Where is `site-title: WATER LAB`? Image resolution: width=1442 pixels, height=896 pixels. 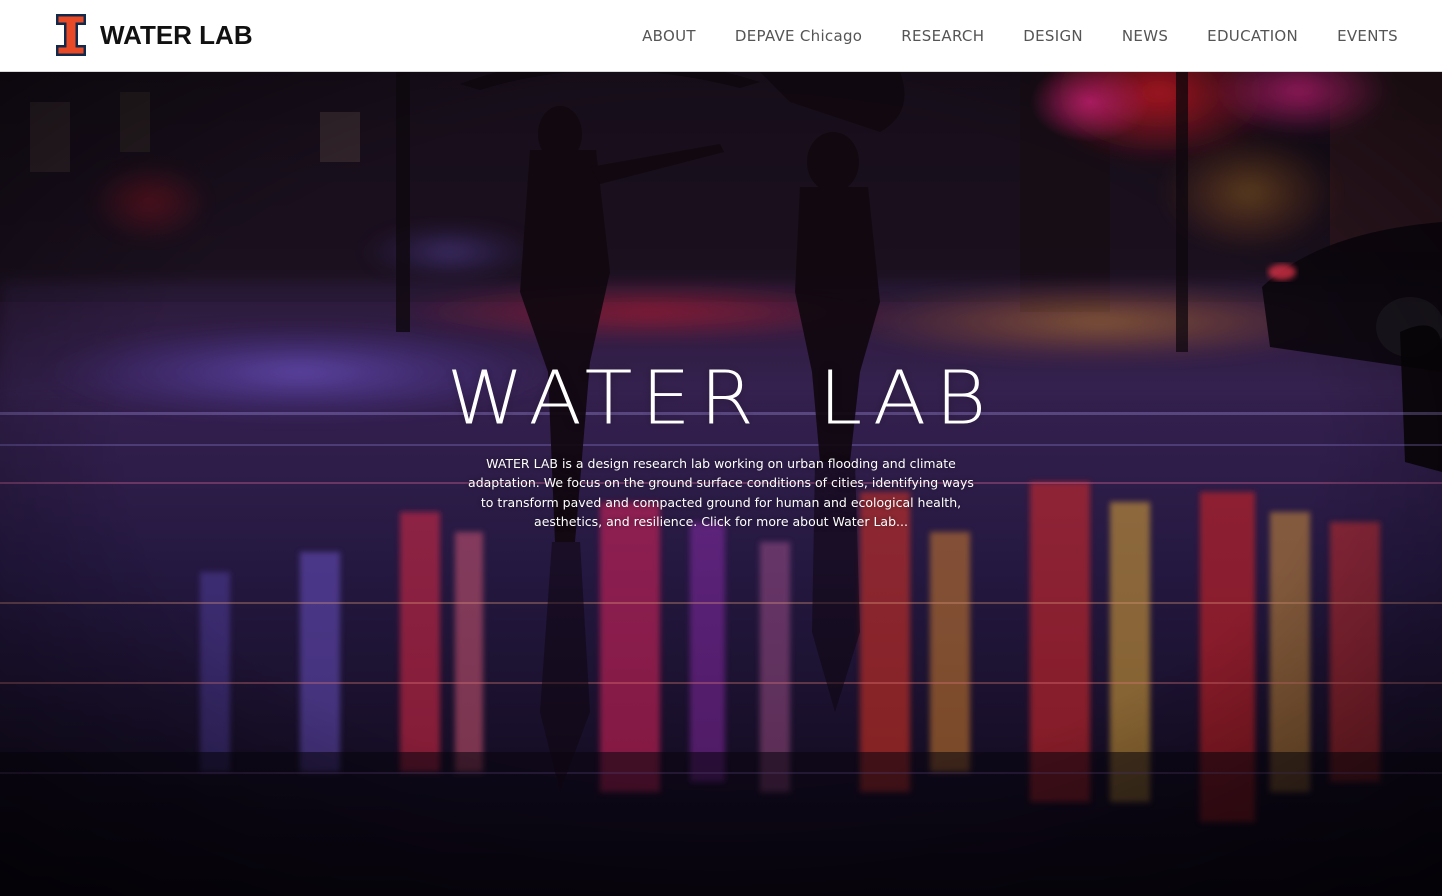
site-title: WATER LAB is located at coordinates (176, 35).